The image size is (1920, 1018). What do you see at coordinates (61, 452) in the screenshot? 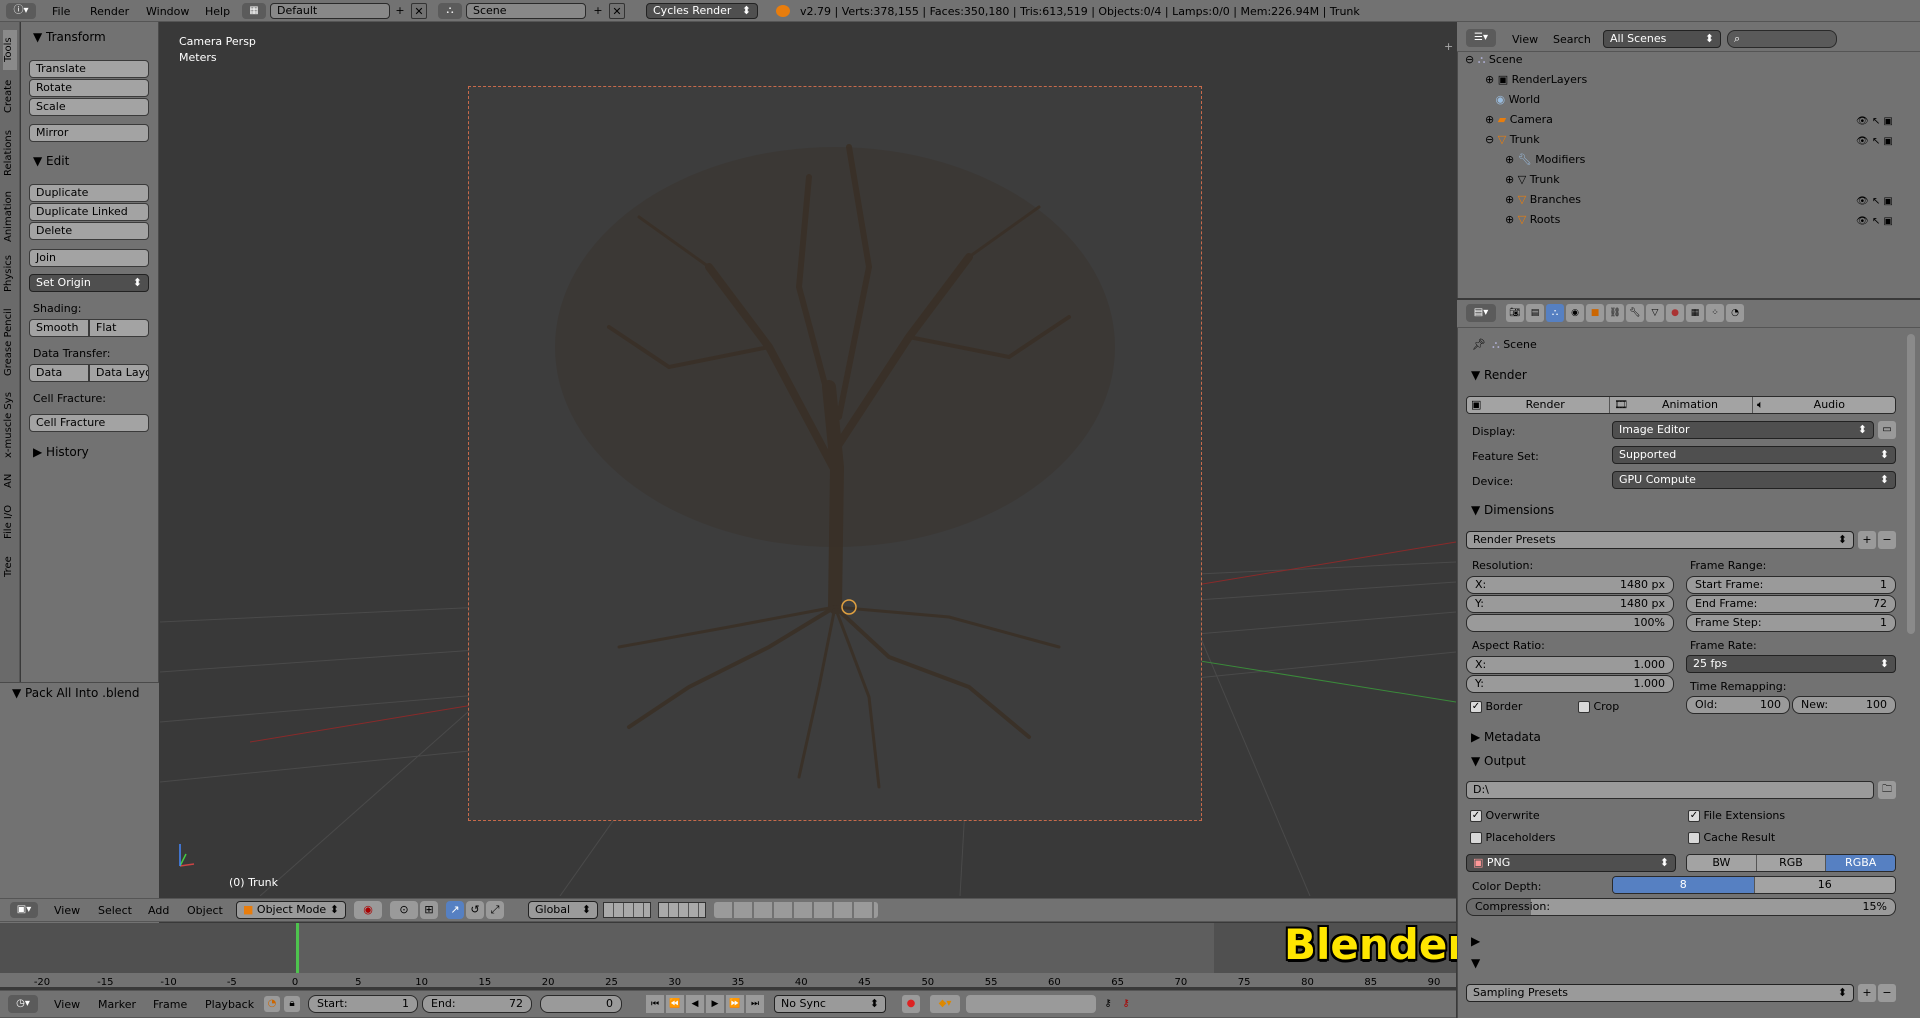
I see `panel-history-header: ▶ History` at bounding box center [61, 452].